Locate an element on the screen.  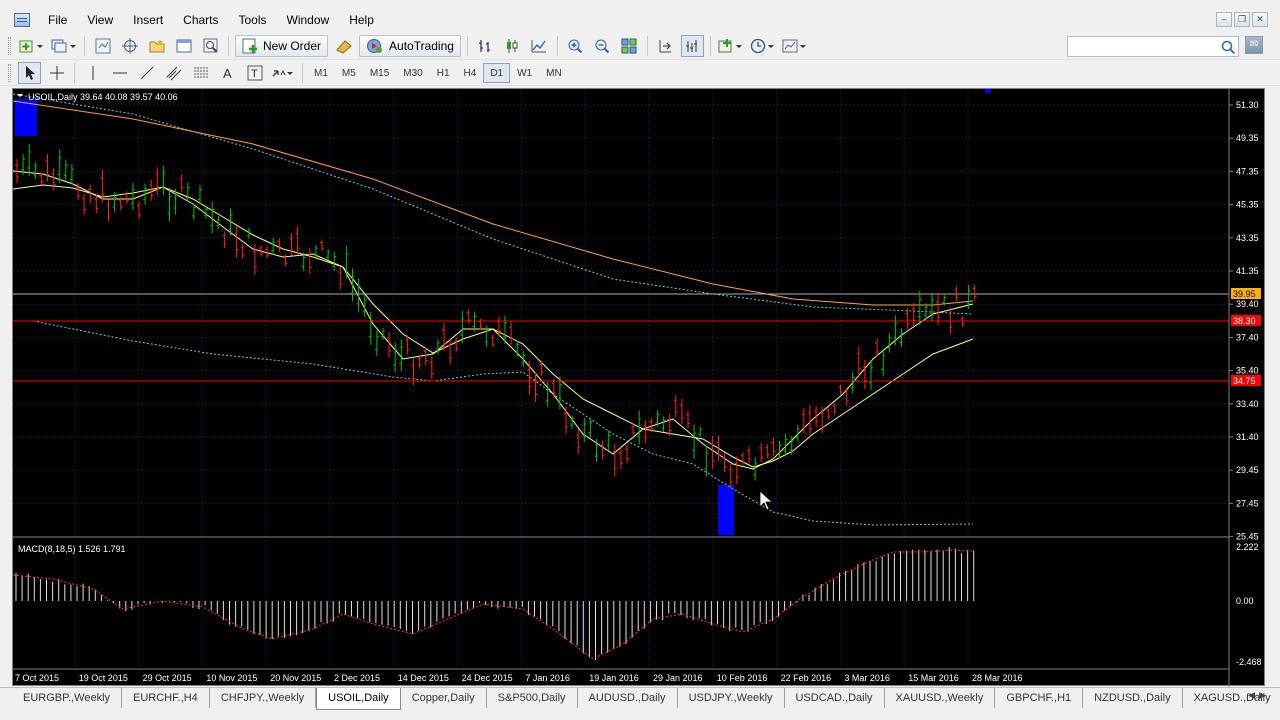
navigator-button is located at coordinates (156, 46).